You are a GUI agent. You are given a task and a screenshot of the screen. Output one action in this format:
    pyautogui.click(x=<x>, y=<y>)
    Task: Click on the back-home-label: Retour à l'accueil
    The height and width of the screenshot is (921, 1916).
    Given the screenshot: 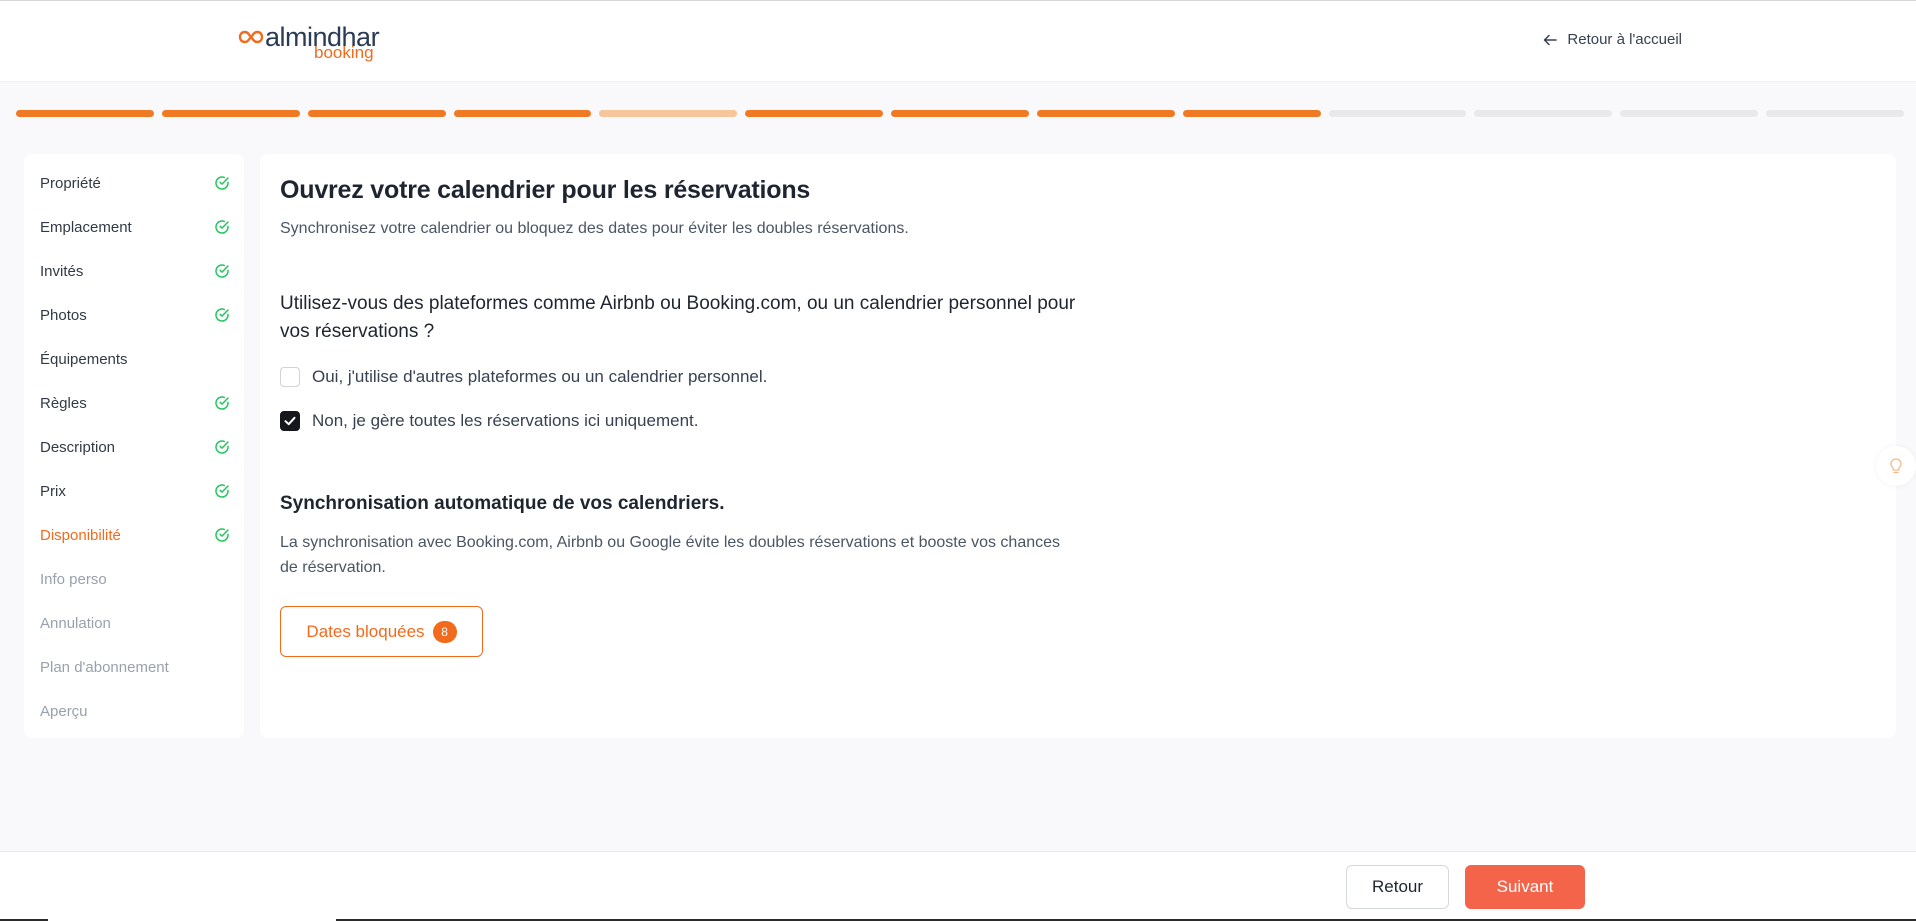 What is the action you would take?
    pyautogui.click(x=1624, y=39)
    